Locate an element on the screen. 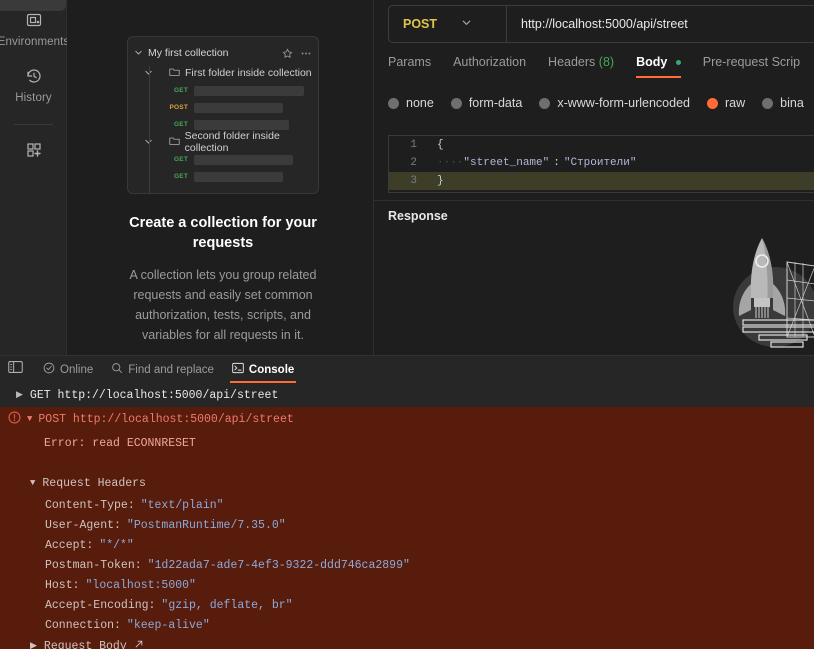 Image resolution: width=814 pixels, height=649 pixels. header-name: User-Agent: is located at coordinates (83, 525).